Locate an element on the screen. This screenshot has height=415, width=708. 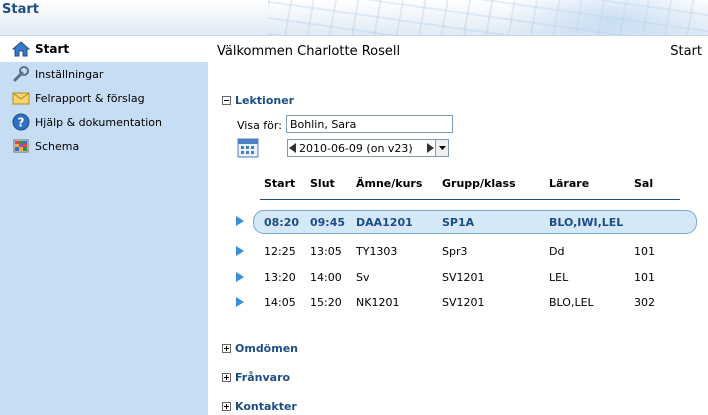
column-header-grupp: Grupp/klass is located at coordinates (479, 183).